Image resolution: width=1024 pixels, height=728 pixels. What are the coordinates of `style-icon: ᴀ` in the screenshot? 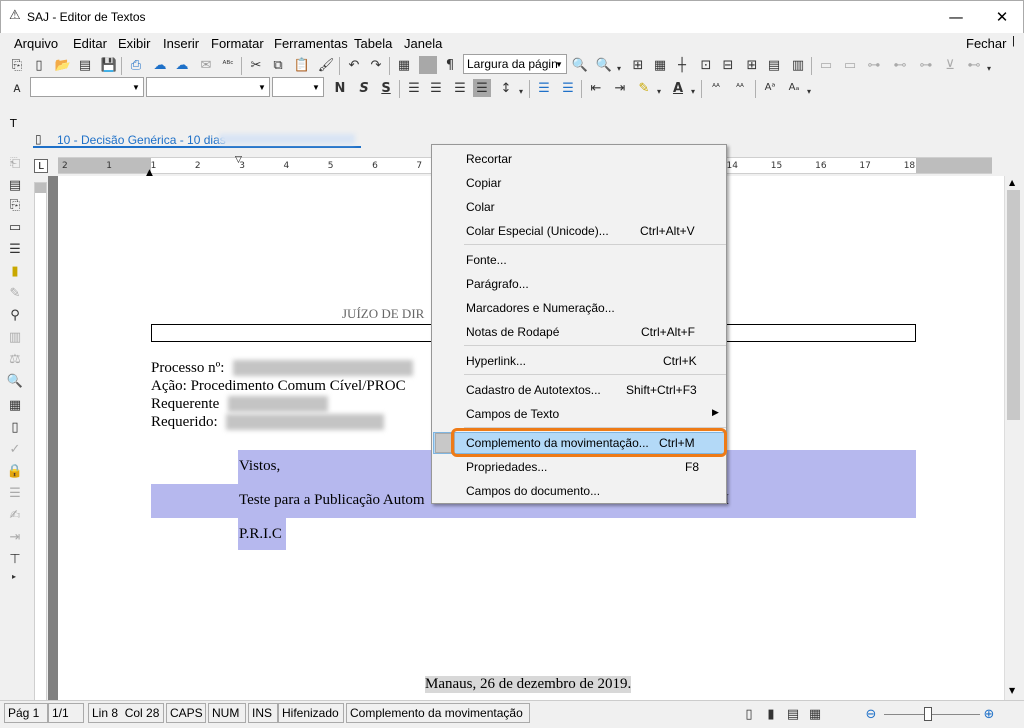 It's located at (17, 88).